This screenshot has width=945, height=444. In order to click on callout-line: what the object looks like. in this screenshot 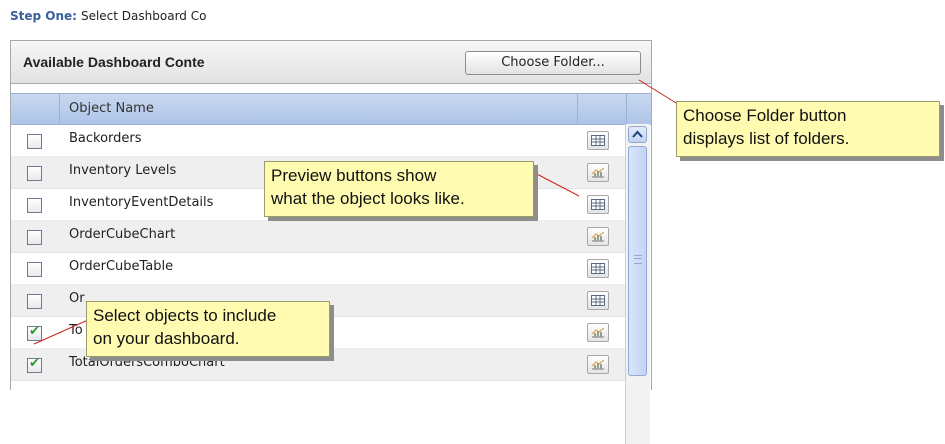, I will do `click(368, 198)`.